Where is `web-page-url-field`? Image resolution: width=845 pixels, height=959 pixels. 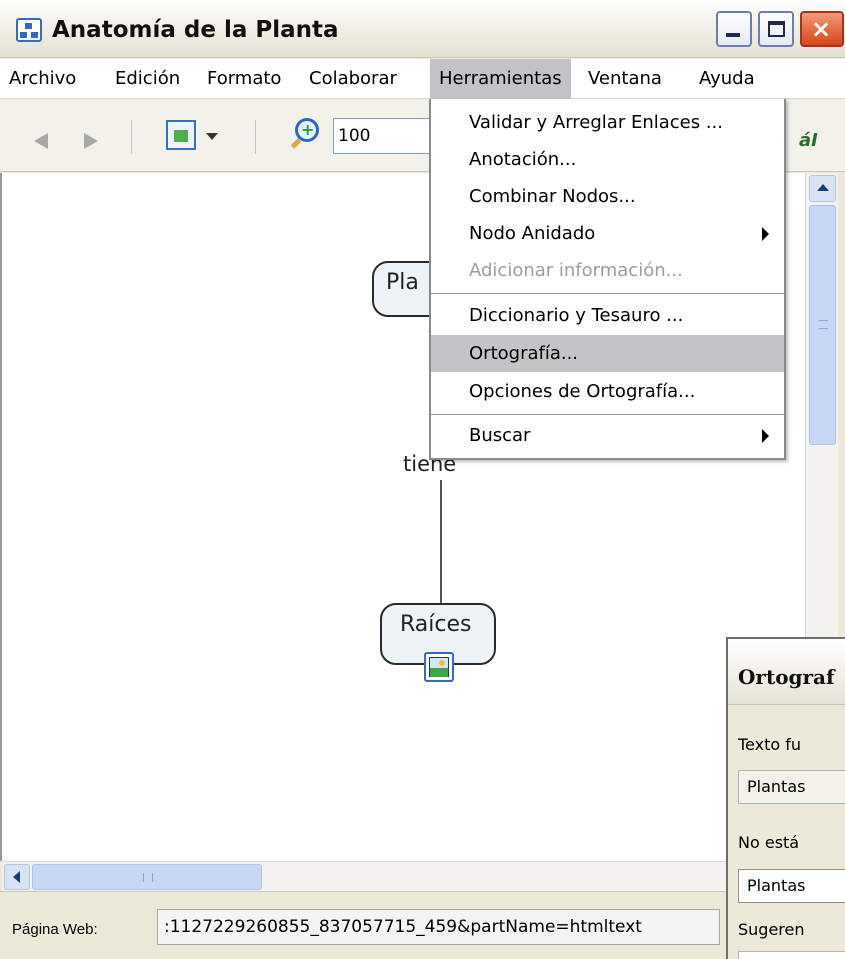 web-page-url-field is located at coordinates (438, 927).